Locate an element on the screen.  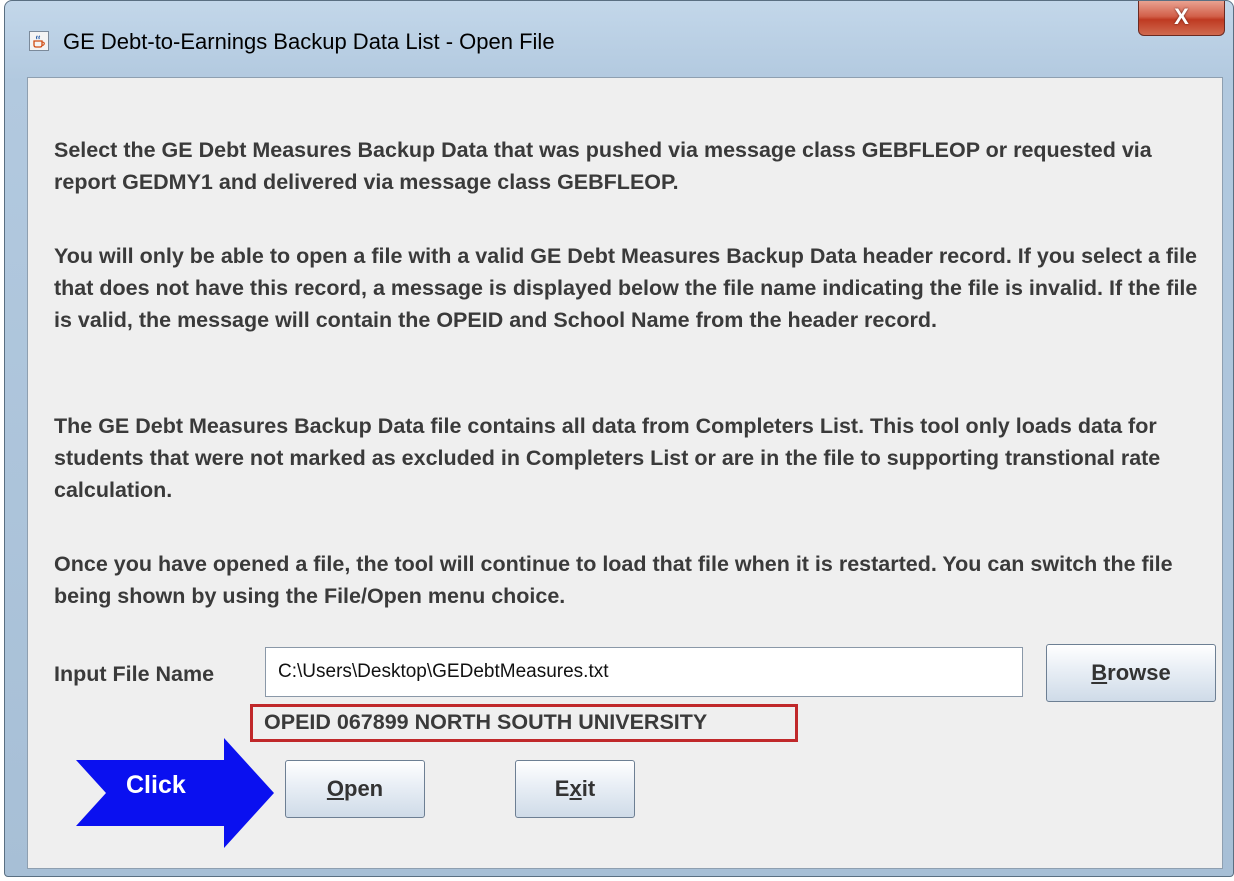
browse-label-rest: rowse is located at coordinates (1139, 672).